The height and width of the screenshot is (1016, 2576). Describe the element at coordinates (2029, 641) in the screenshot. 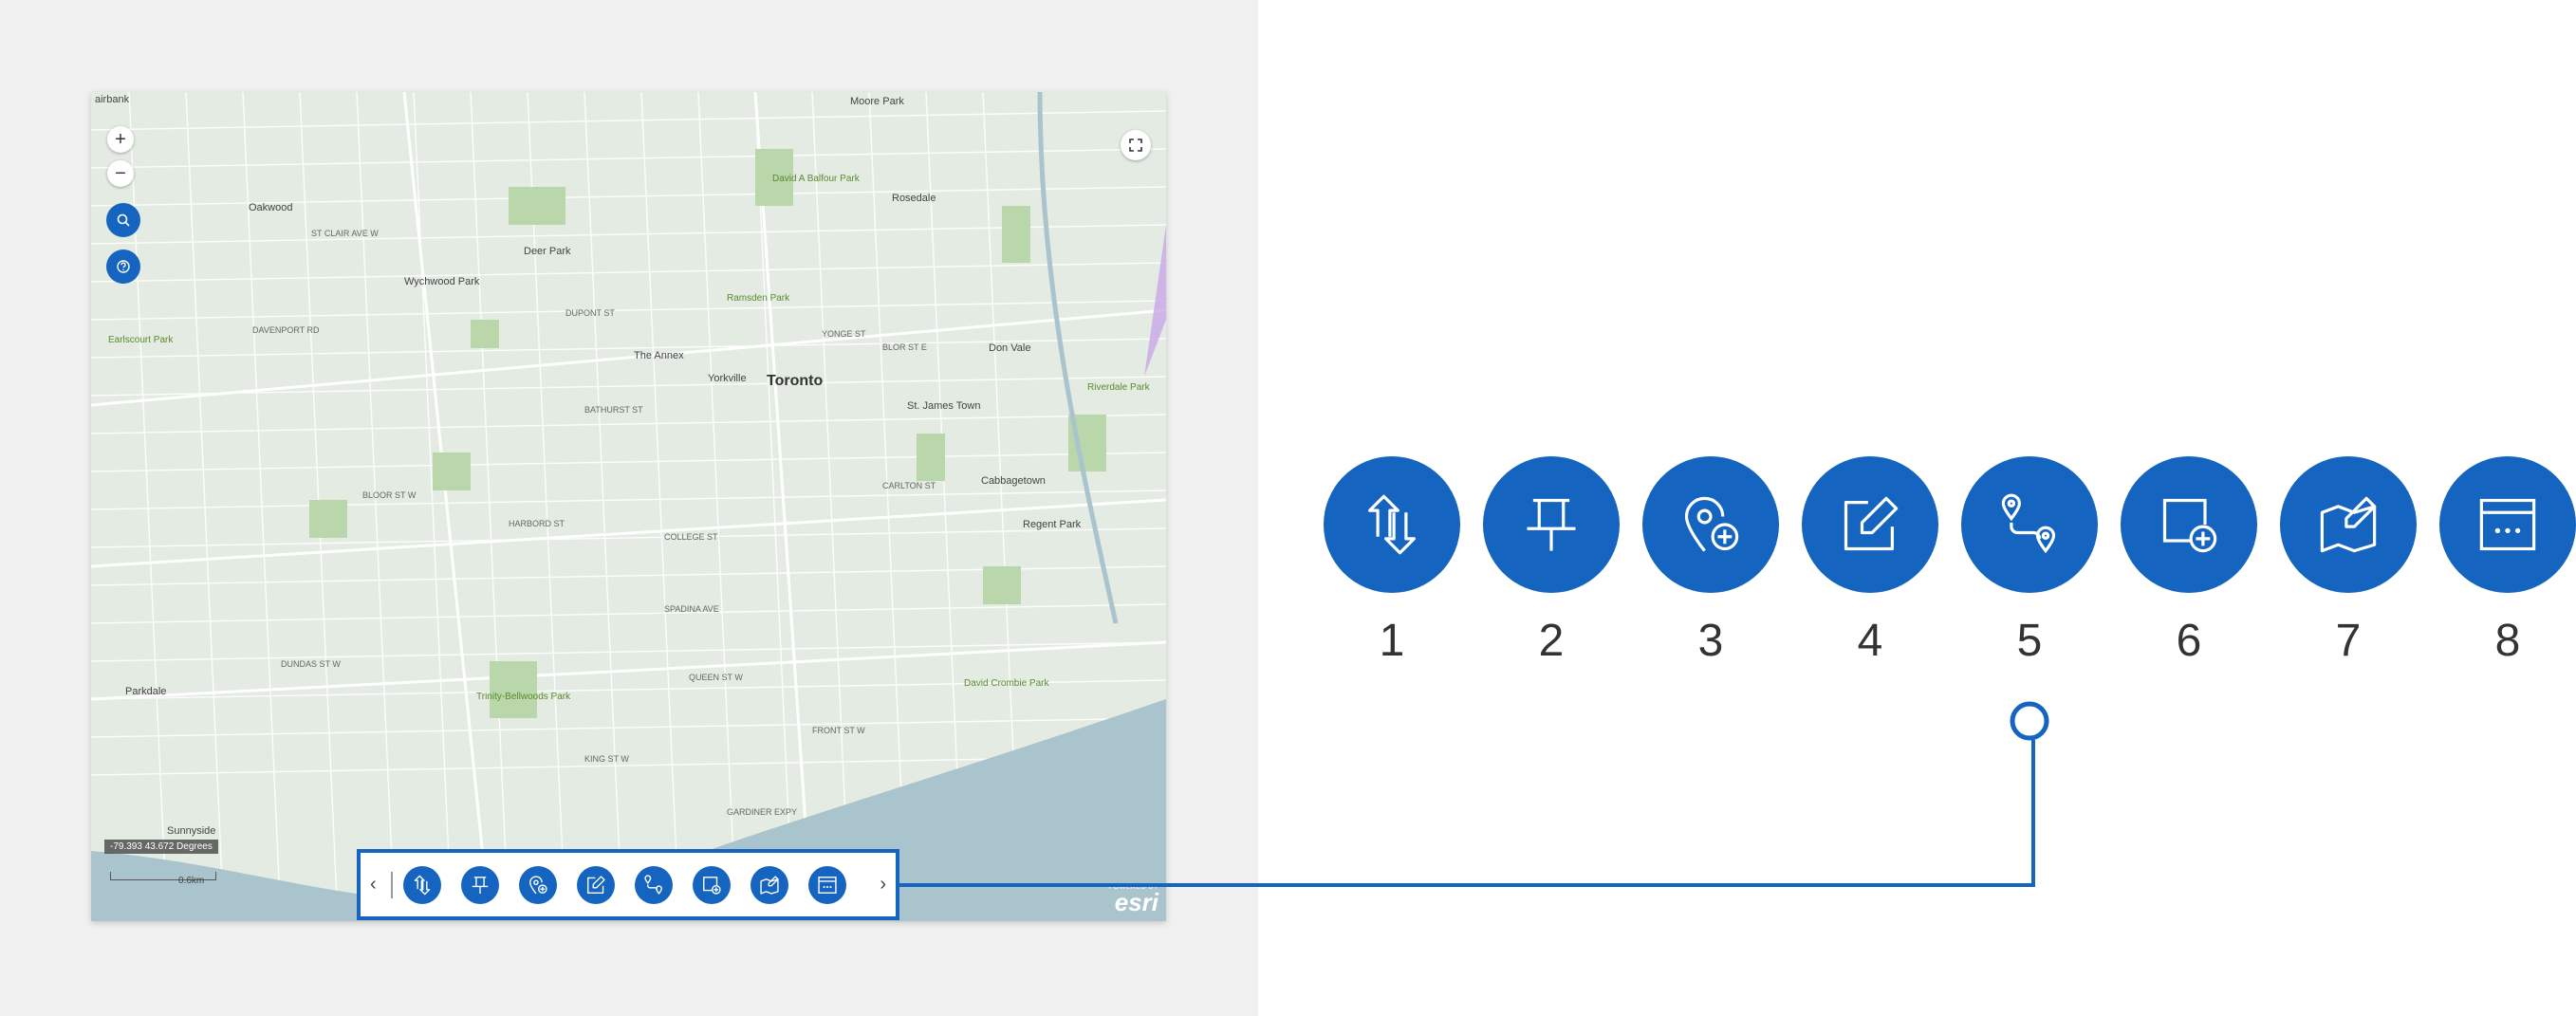

I see `legend-number-5: 5` at that location.